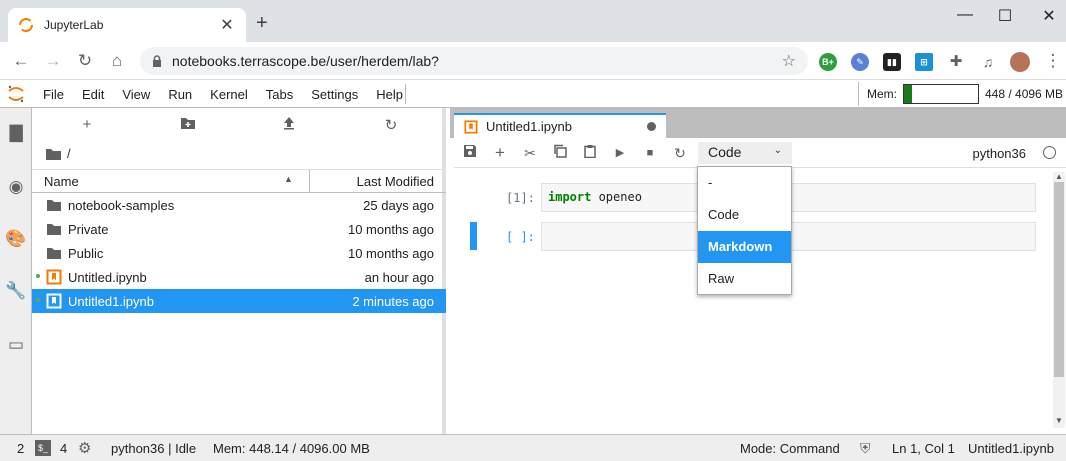 This screenshot has height=461, width=1066. I want to click on stop-icon: ■, so click(650, 153).